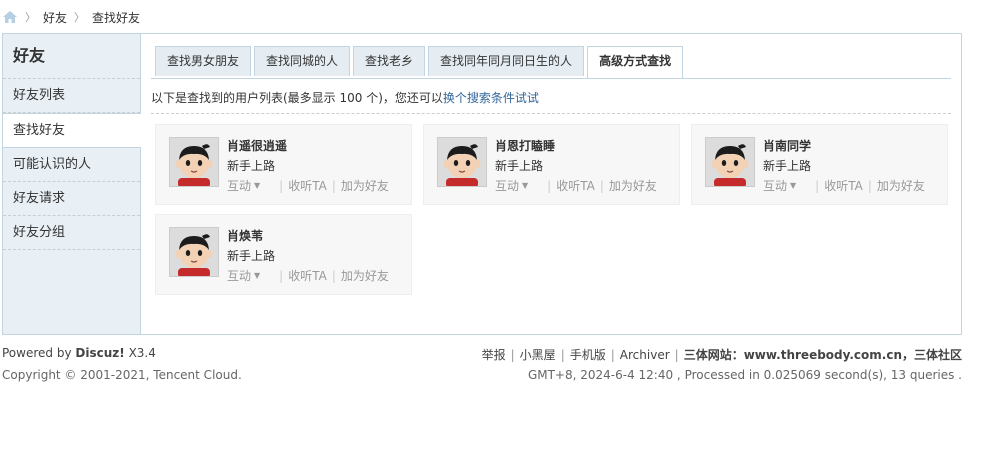 This screenshot has width=997, height=457. I want to click on sidebar-item-friend-requests: 好友请求, so click(71, 199).